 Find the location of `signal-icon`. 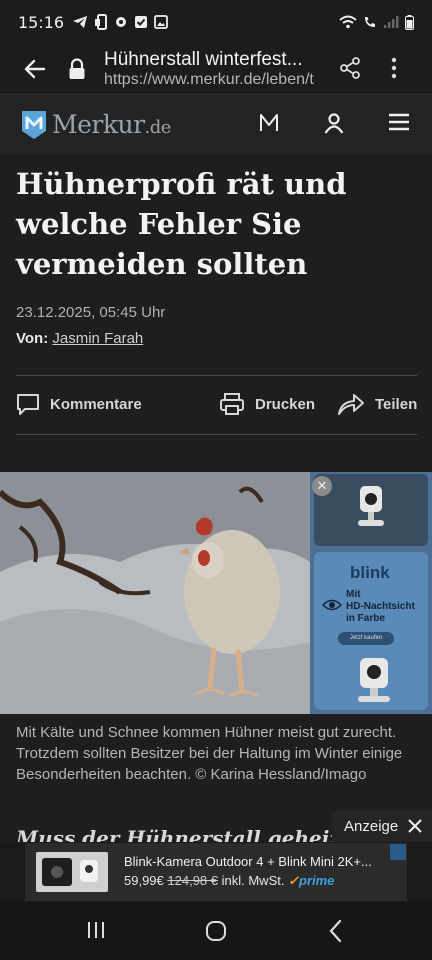

signal-icon is located at coordinates (391, 22).